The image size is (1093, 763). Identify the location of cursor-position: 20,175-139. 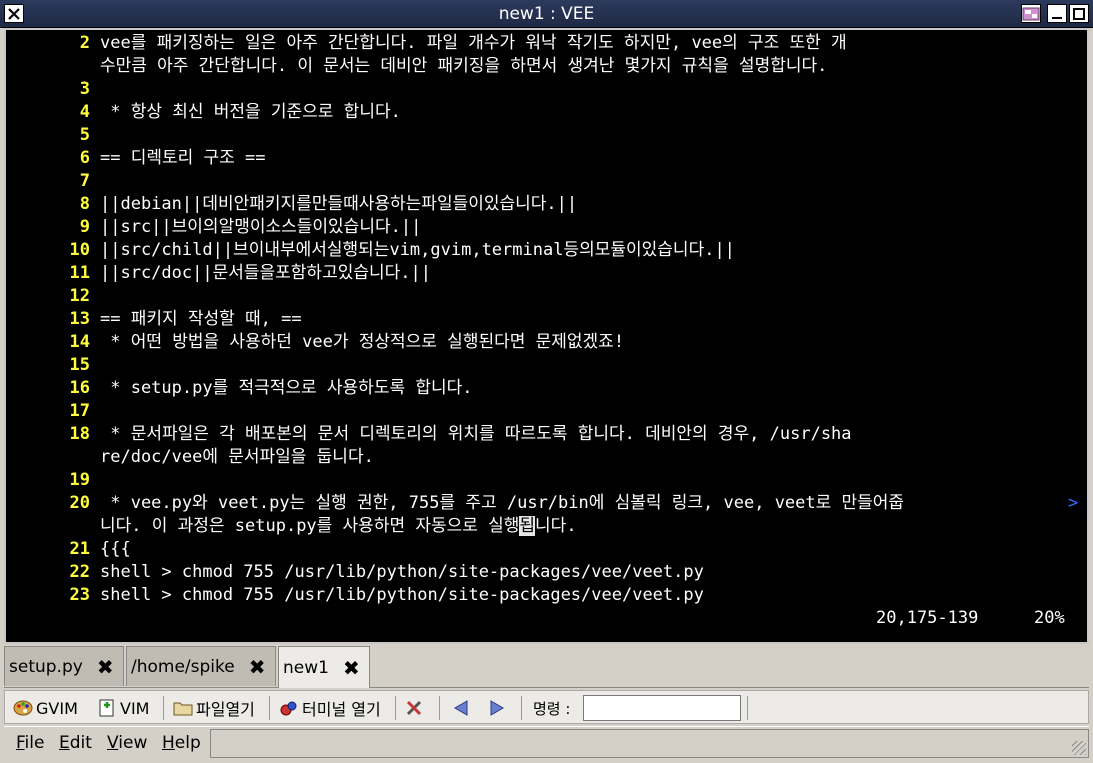
(927, 618).